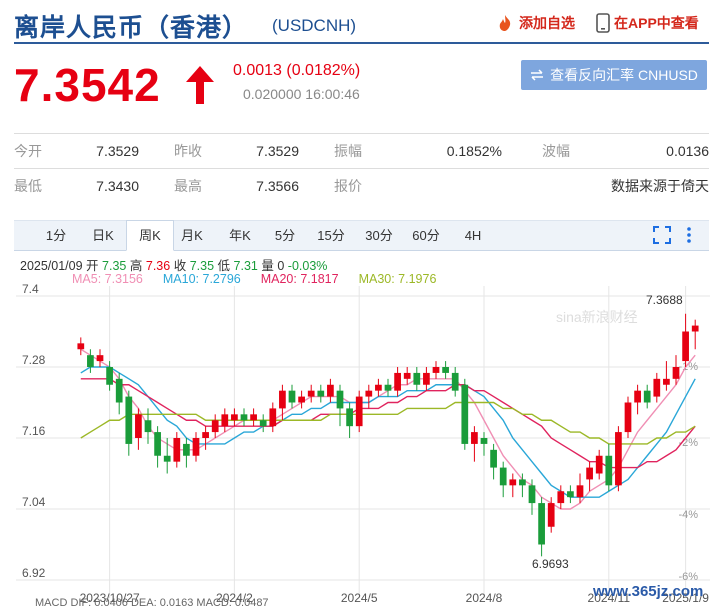  I want to click on site-watermark: www.365jz.com, so click(647, 591).